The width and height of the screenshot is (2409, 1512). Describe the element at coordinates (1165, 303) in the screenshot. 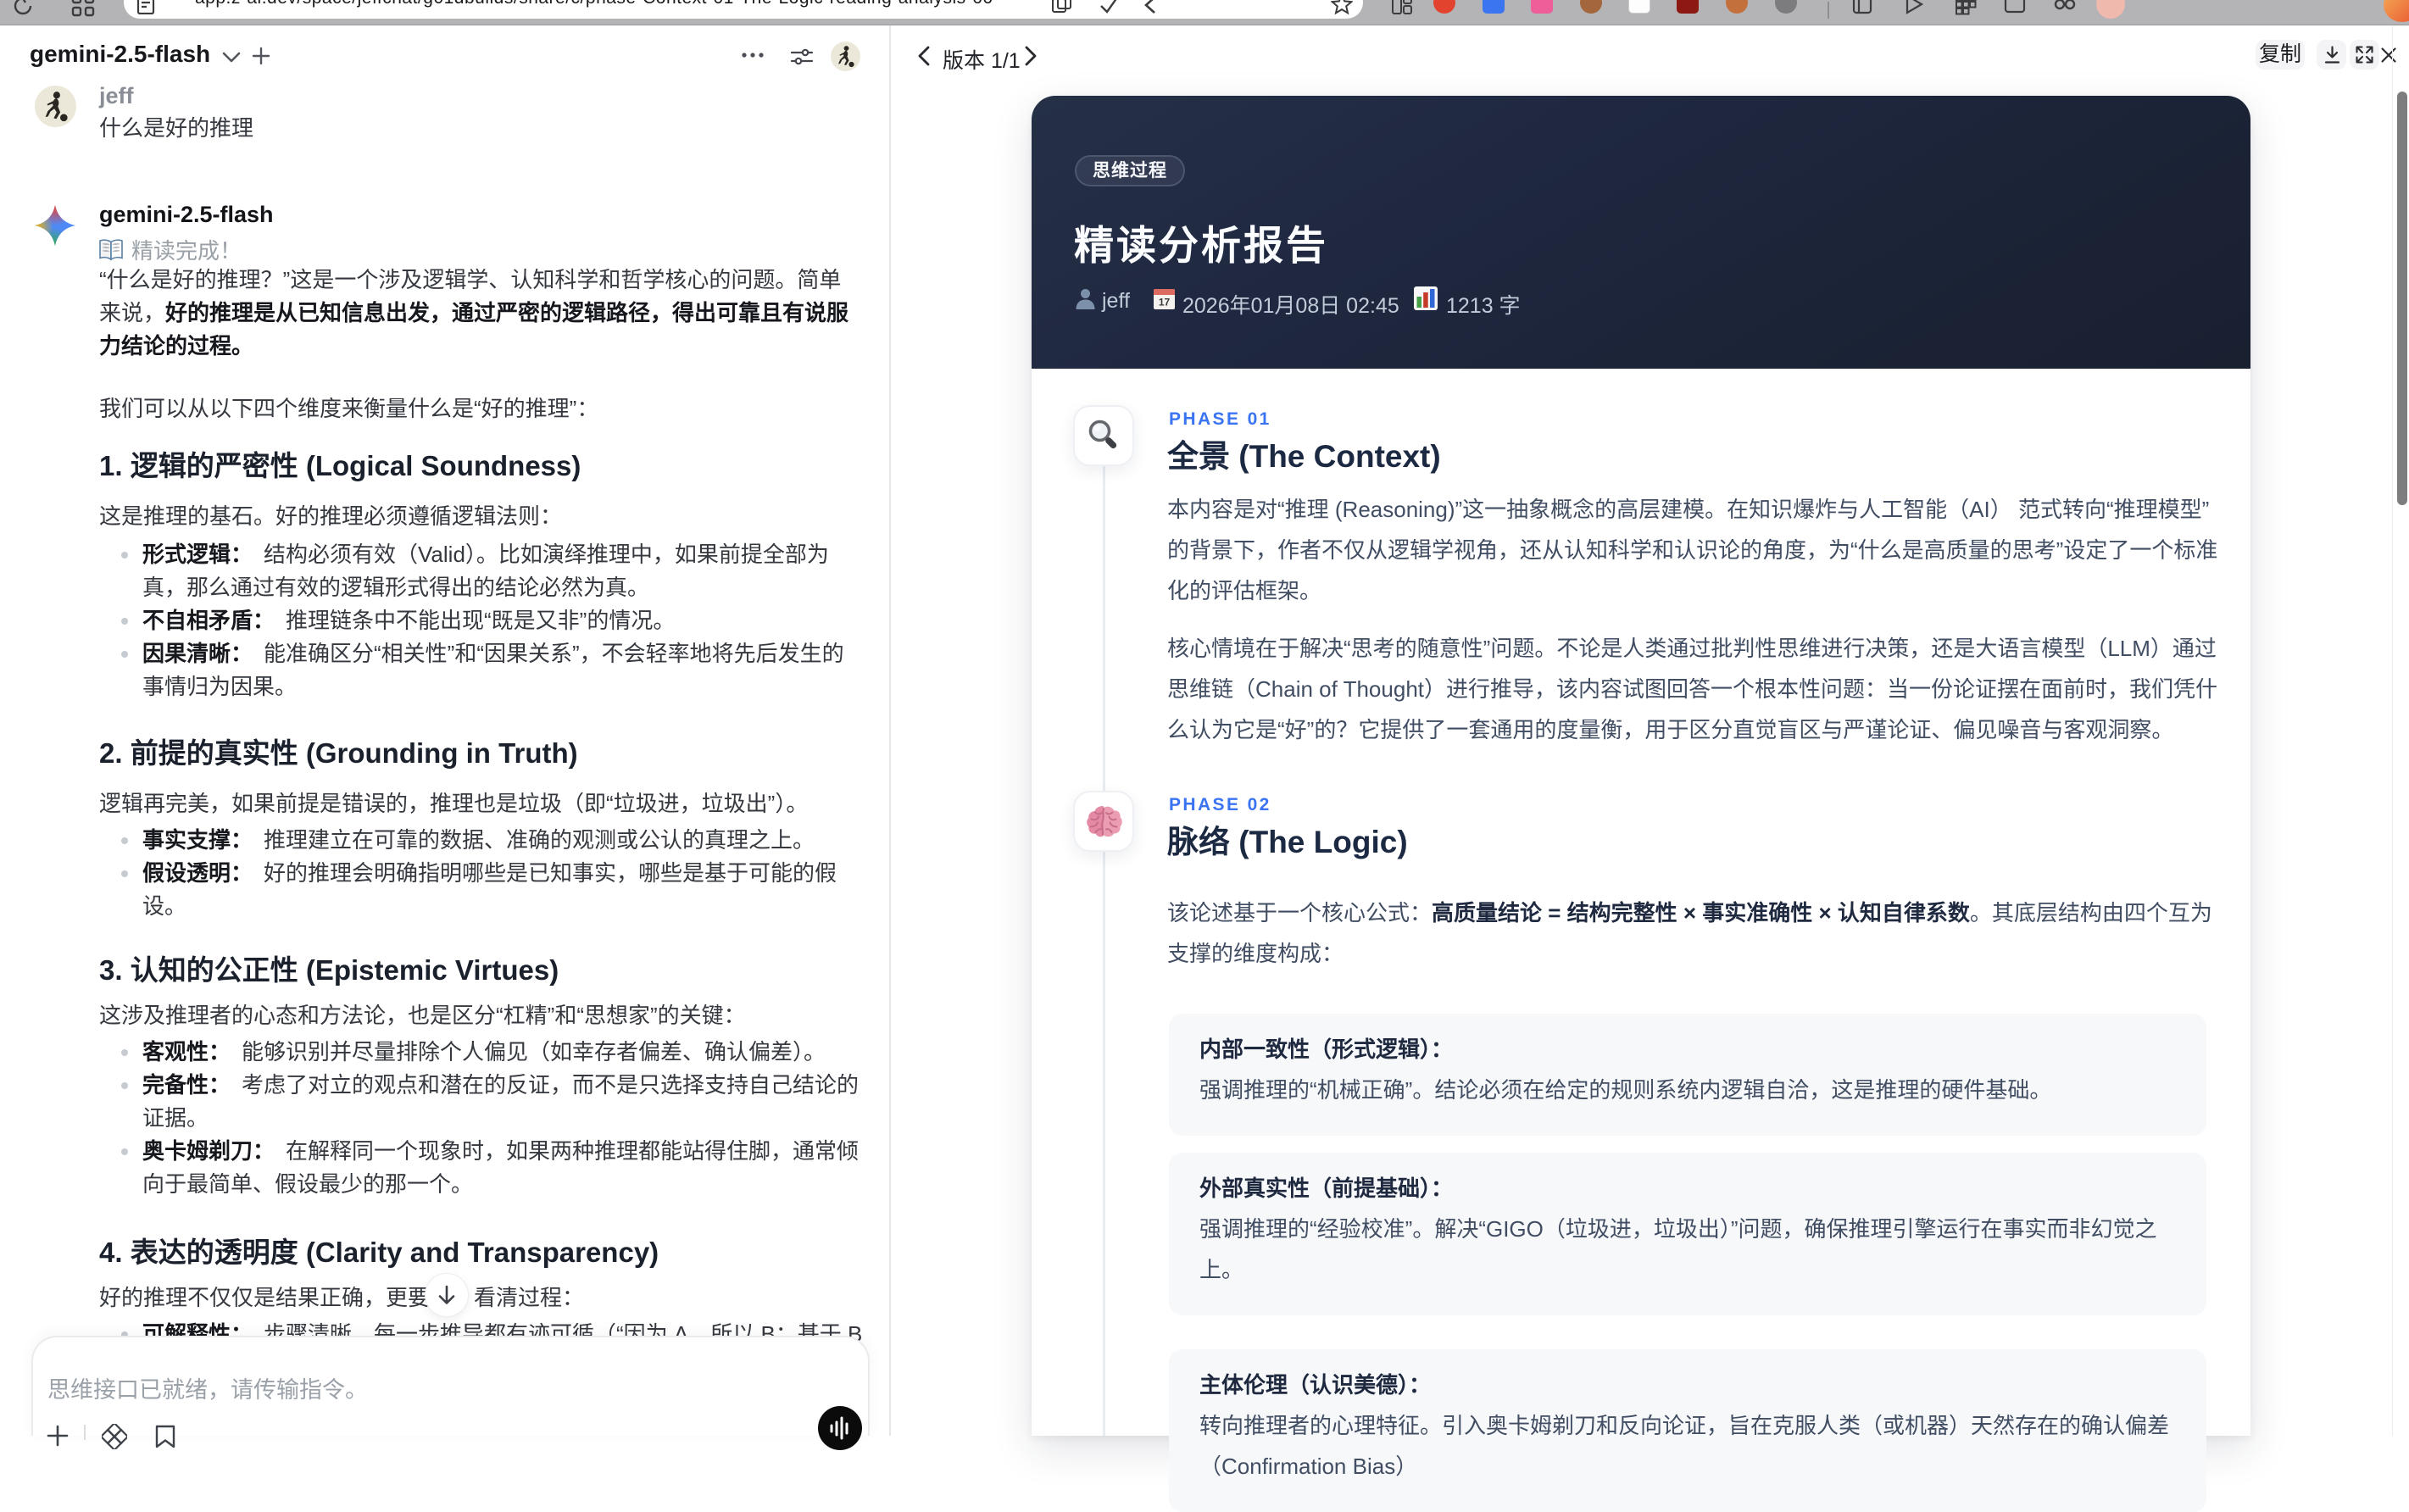

I see `svg-text: 17` at that location.